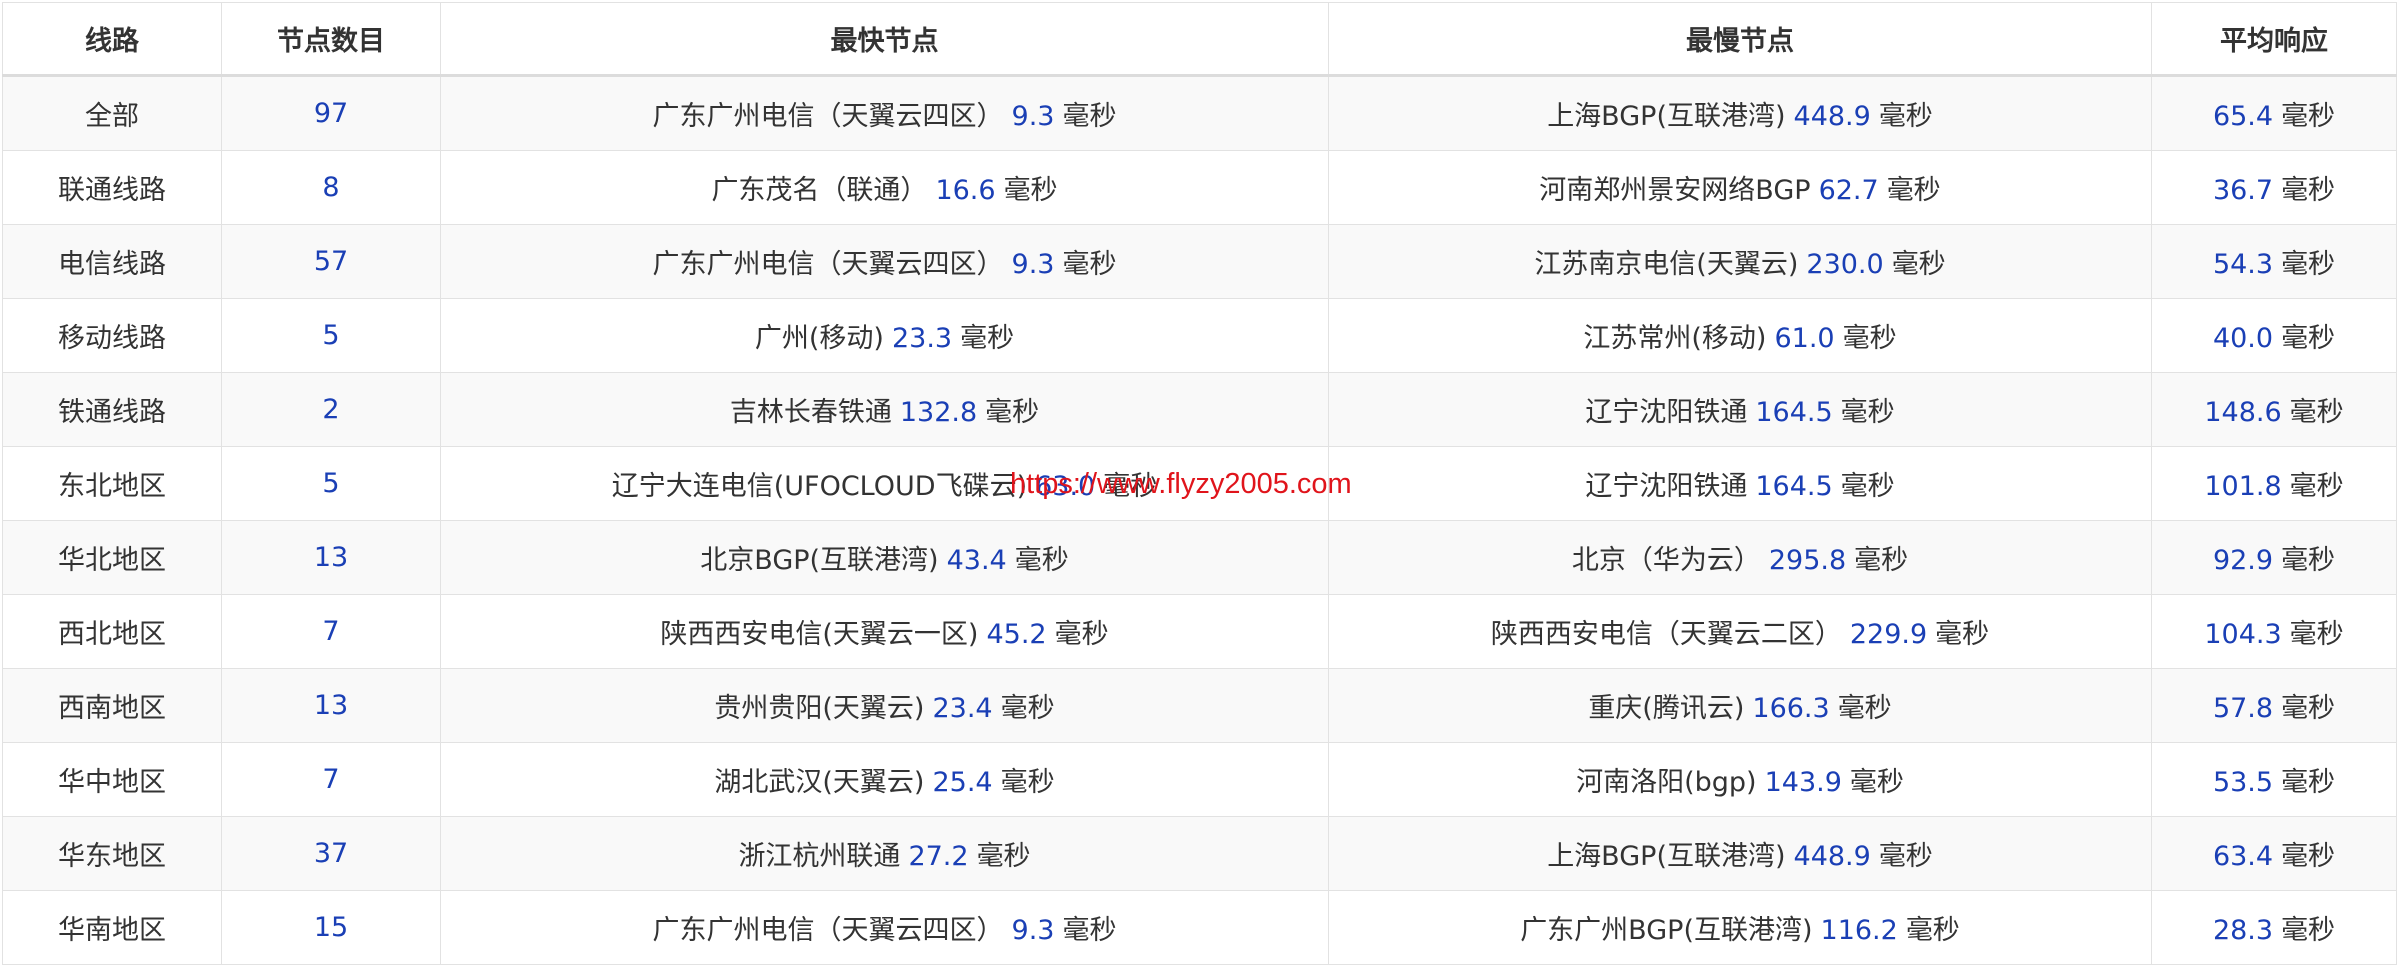 This screenshot has width=2398, height=974. I want to click on node-count: 2, so click(331, 409).